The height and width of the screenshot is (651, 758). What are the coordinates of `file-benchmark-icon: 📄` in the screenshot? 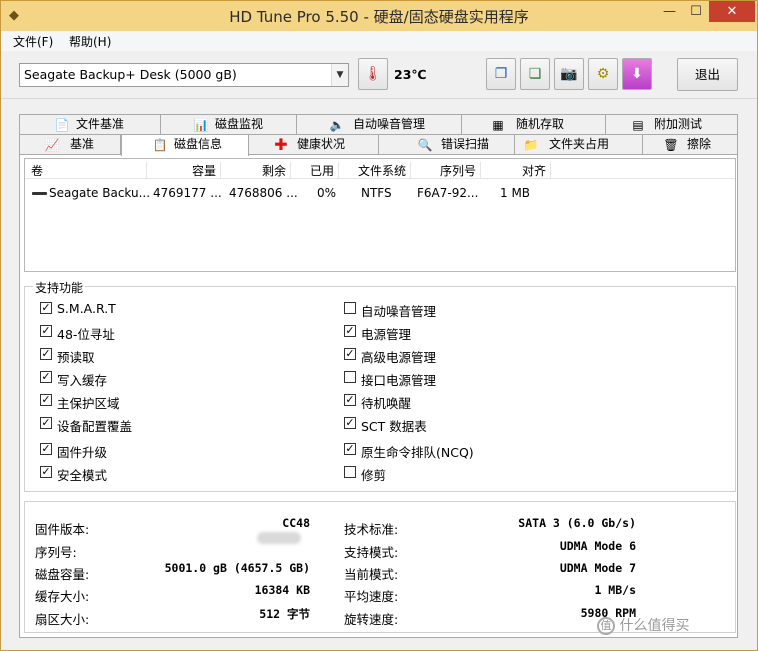 It's located at (62, 125).